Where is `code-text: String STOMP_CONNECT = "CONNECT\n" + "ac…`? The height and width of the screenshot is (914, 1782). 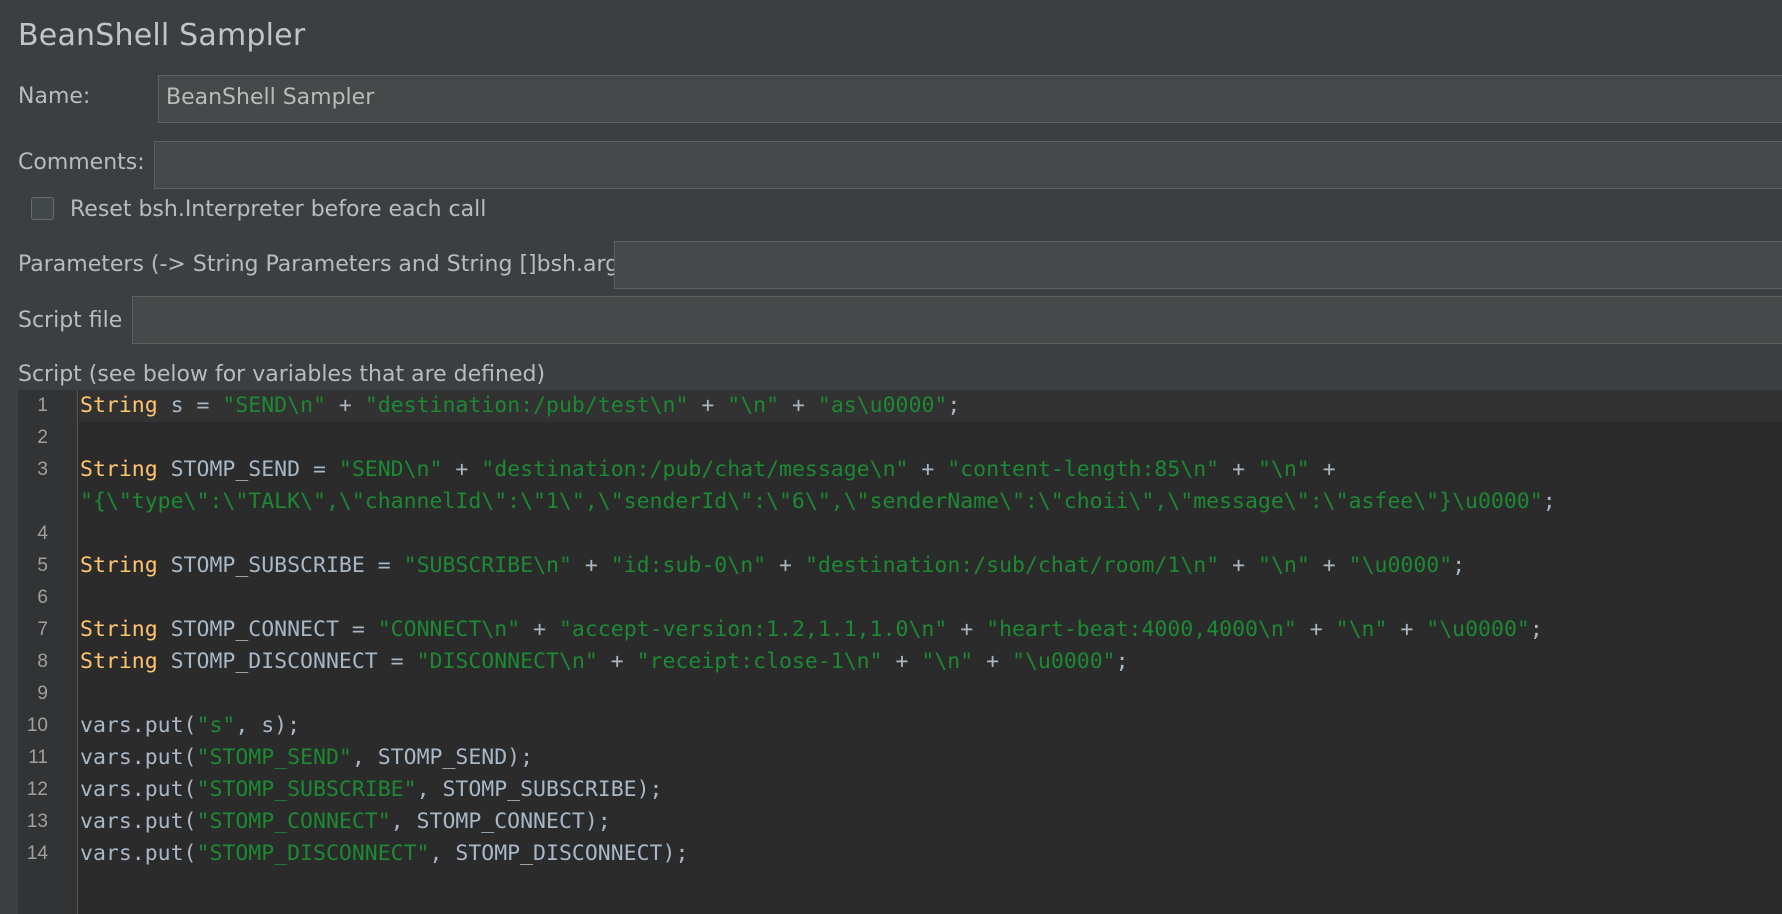 code-text: String STOMP_CONNECT = "CONNECT\n" + "ac… is located at coordinates (811, 630).